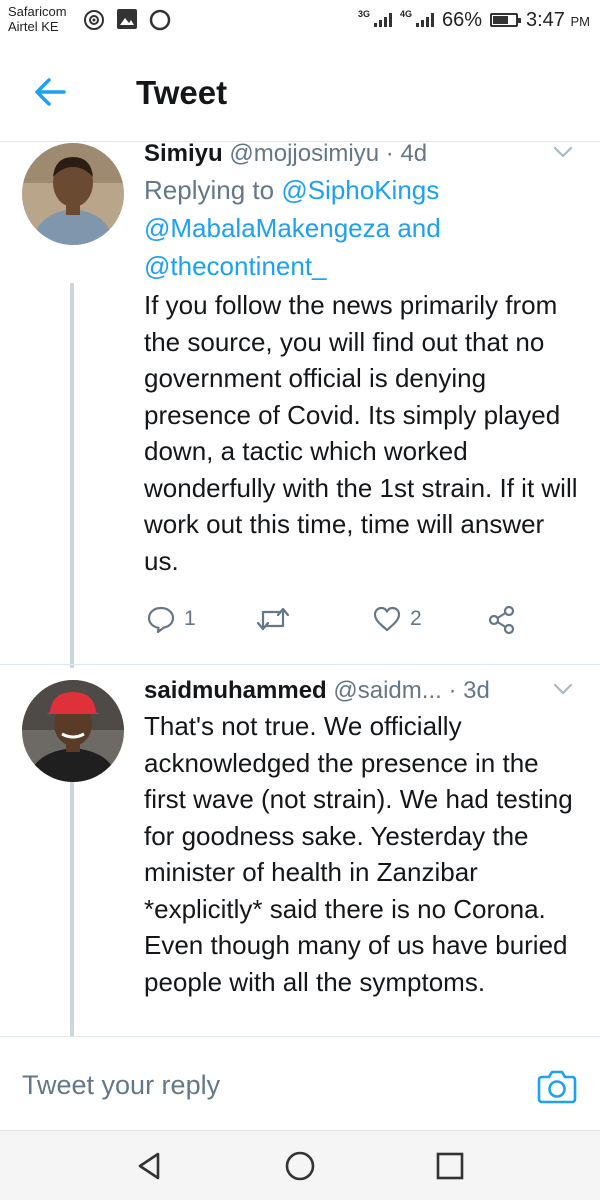  I want to click on mention-link: @thecontinent_, so click(235, 266).